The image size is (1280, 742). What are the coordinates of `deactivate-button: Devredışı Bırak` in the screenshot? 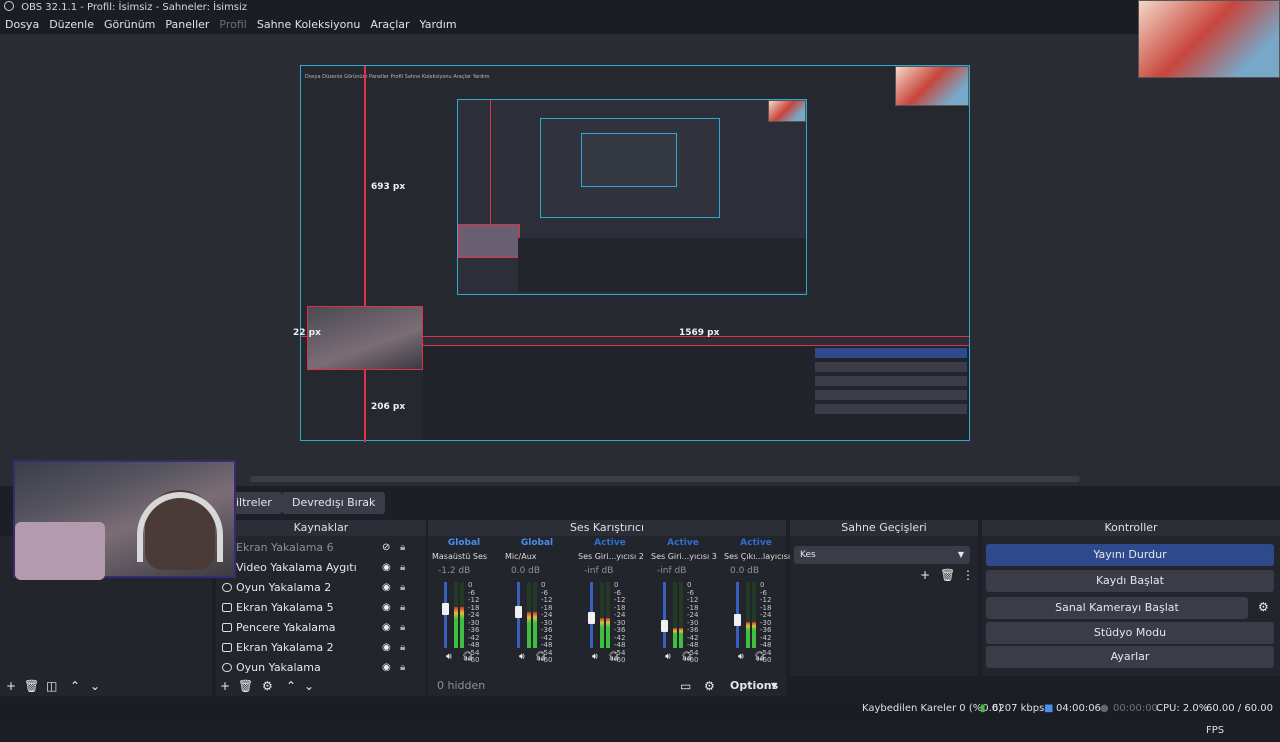 It's located at (334, 503).